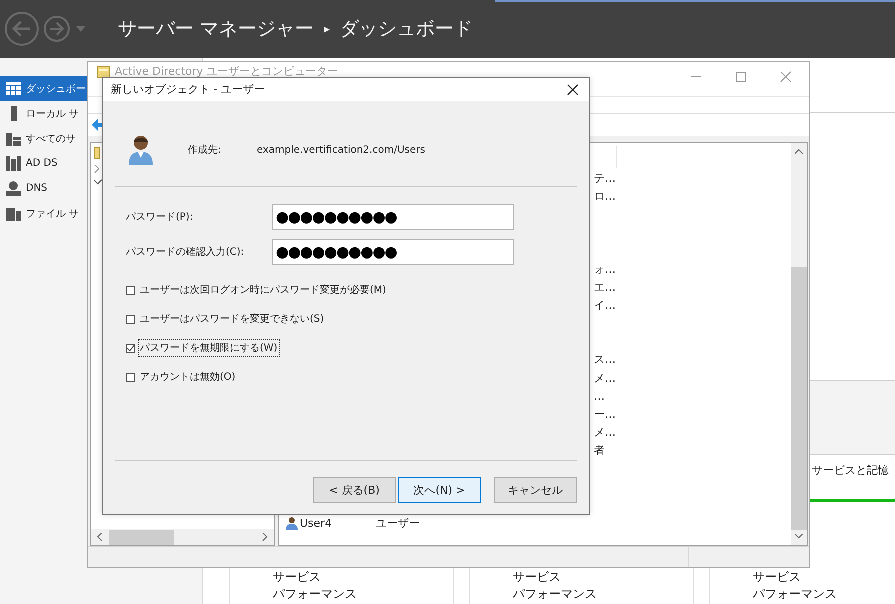 This screenshot has width=895, height=604. What do you see at coordinates (205, 150) in the screenshot?
I see `create-in-label: 作成先:` at bounding box center [205, 150].